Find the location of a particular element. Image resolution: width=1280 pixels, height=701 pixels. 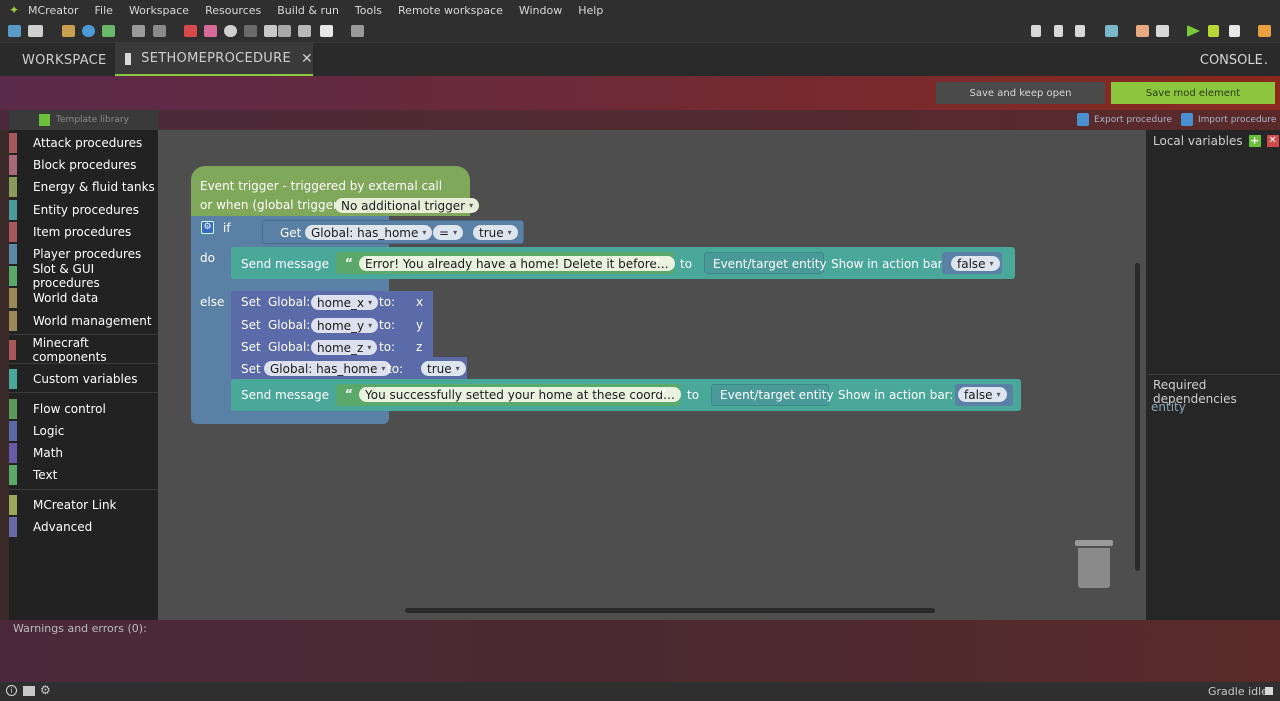

menu-mcreator: MCreator is located at coordinates (53, 10).